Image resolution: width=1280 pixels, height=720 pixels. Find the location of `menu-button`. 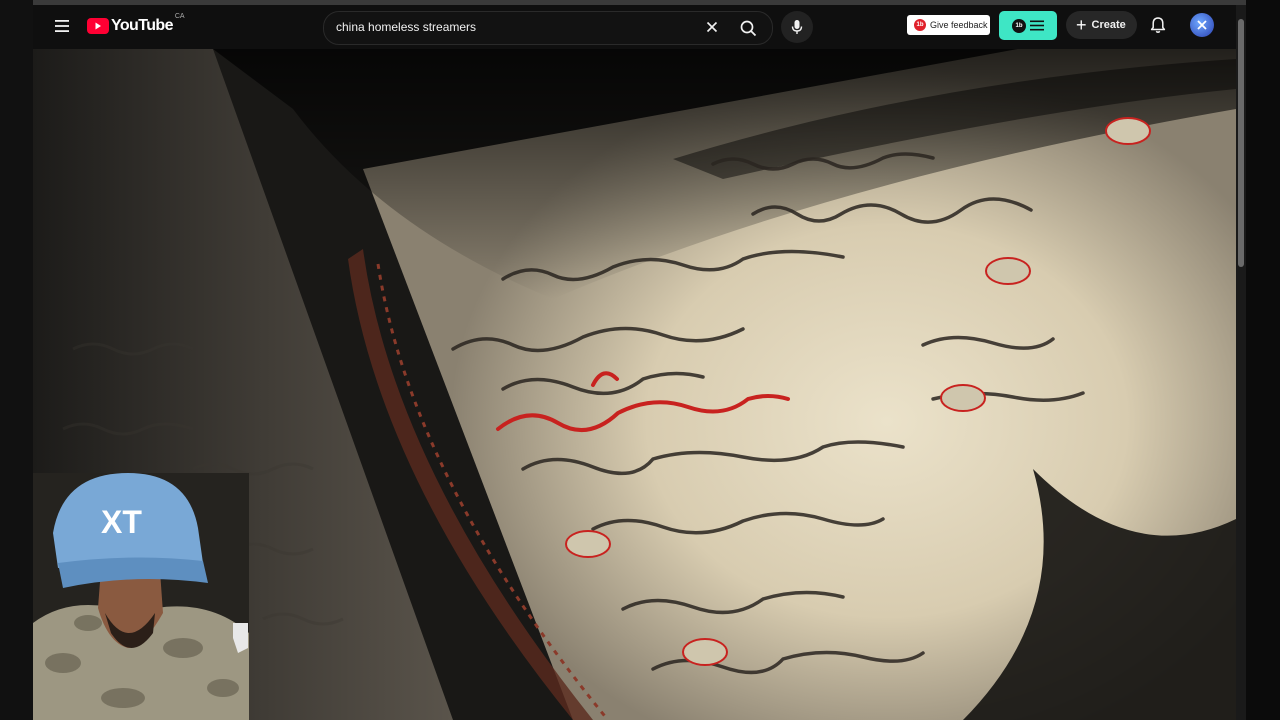

menu-button is located at coordinates (62, 26).